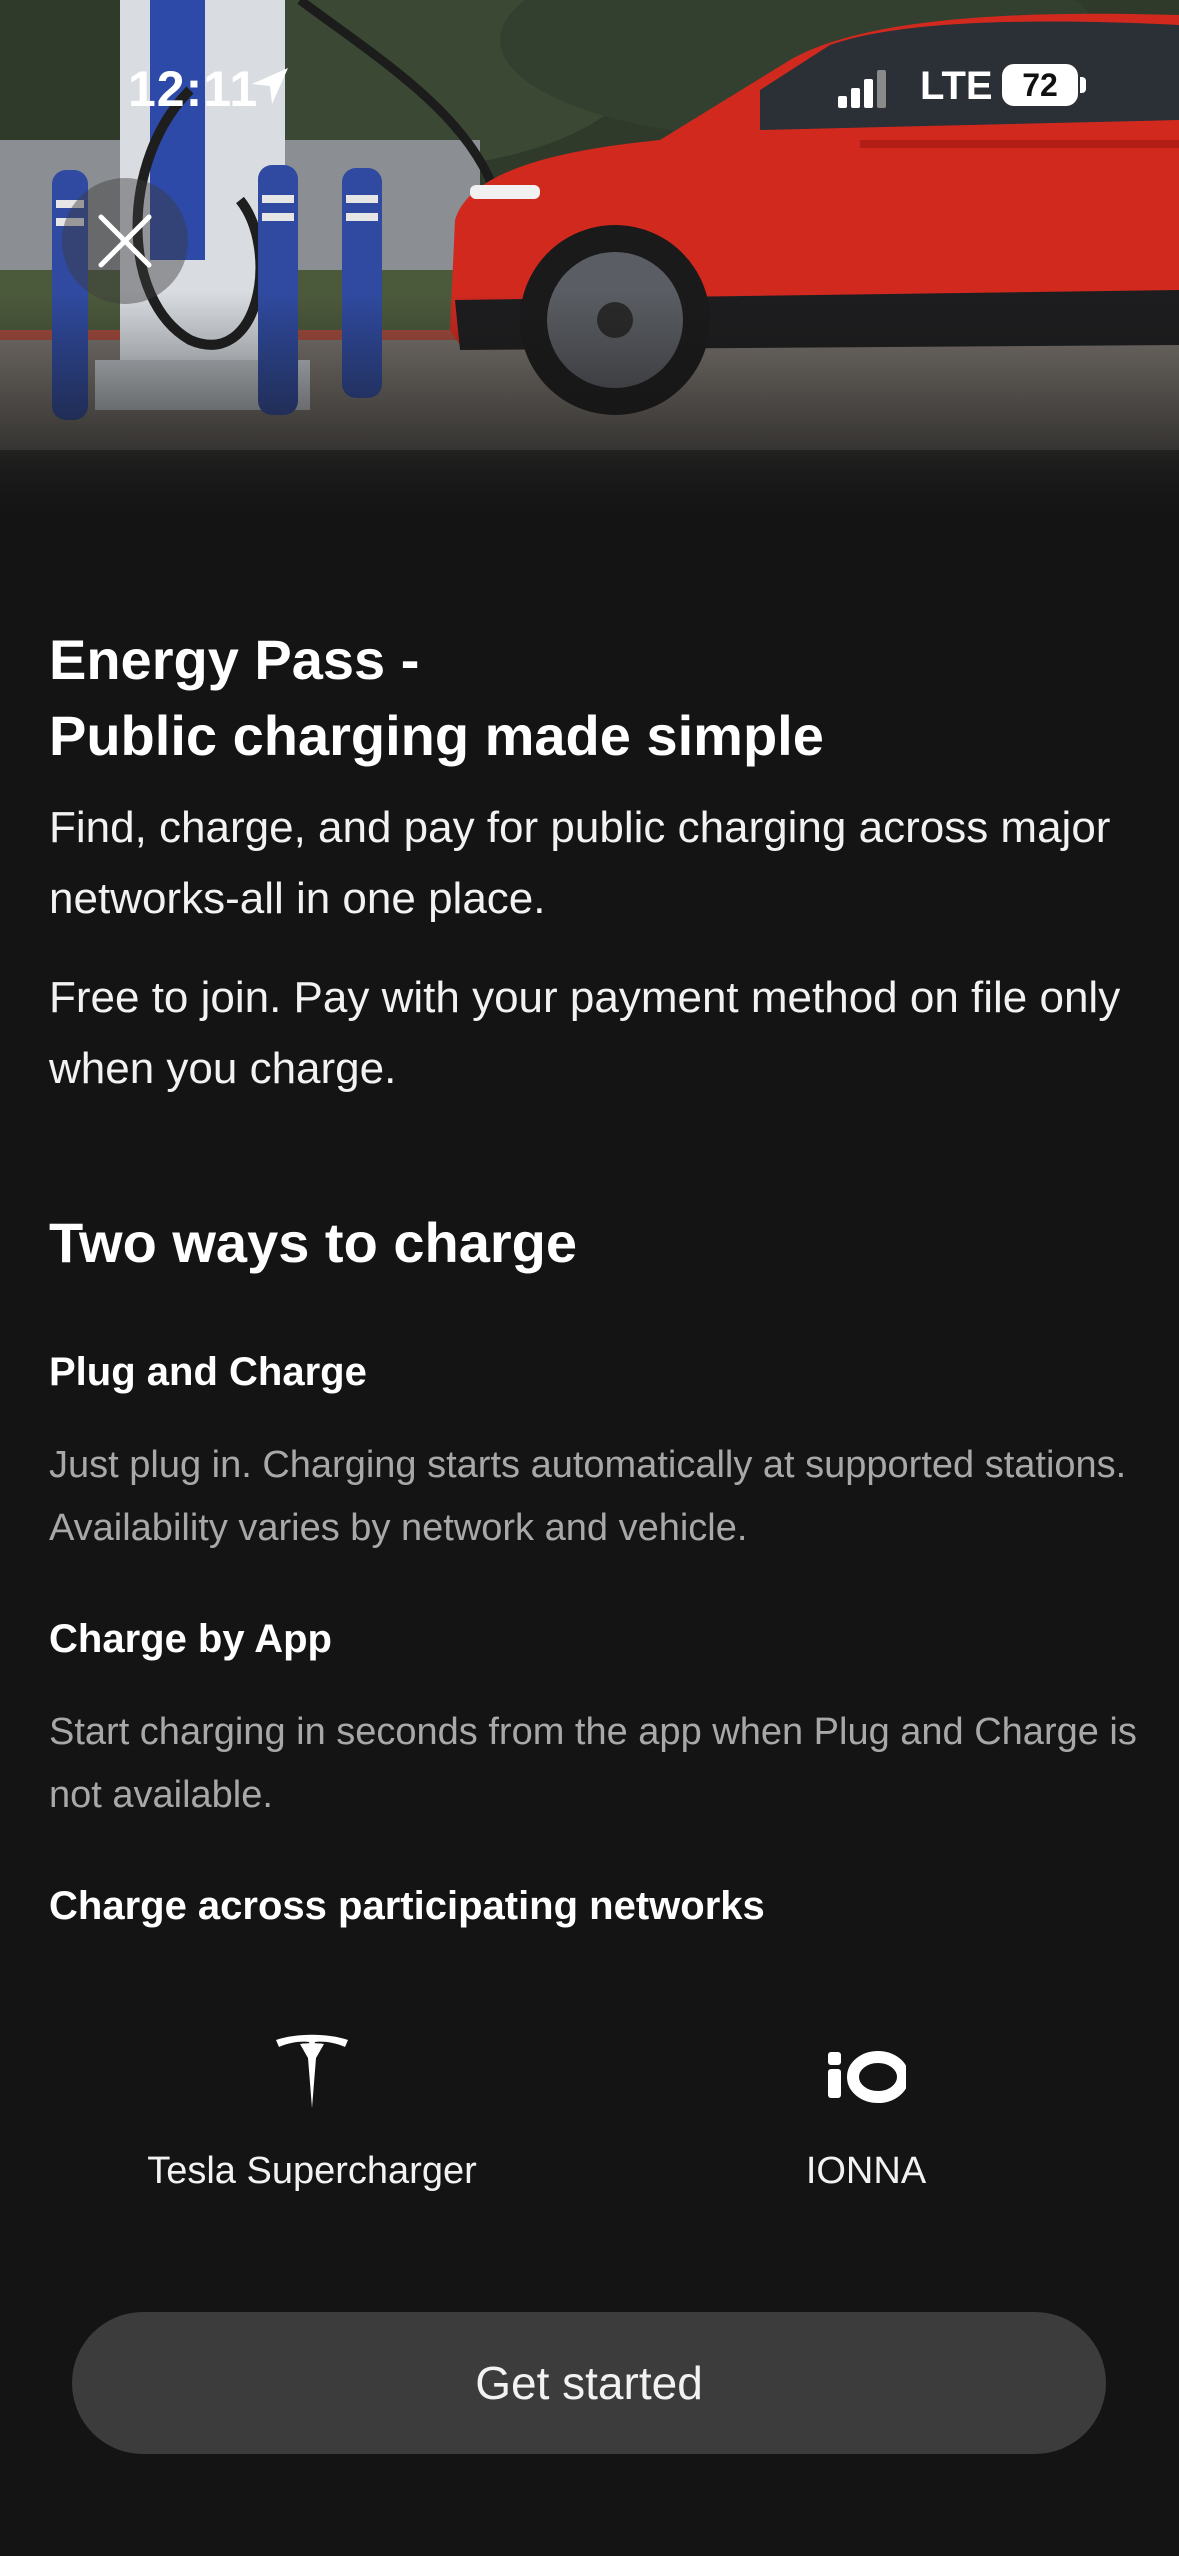  I want to click on networks-title: Charge across participating networks, so click(407, 1906).